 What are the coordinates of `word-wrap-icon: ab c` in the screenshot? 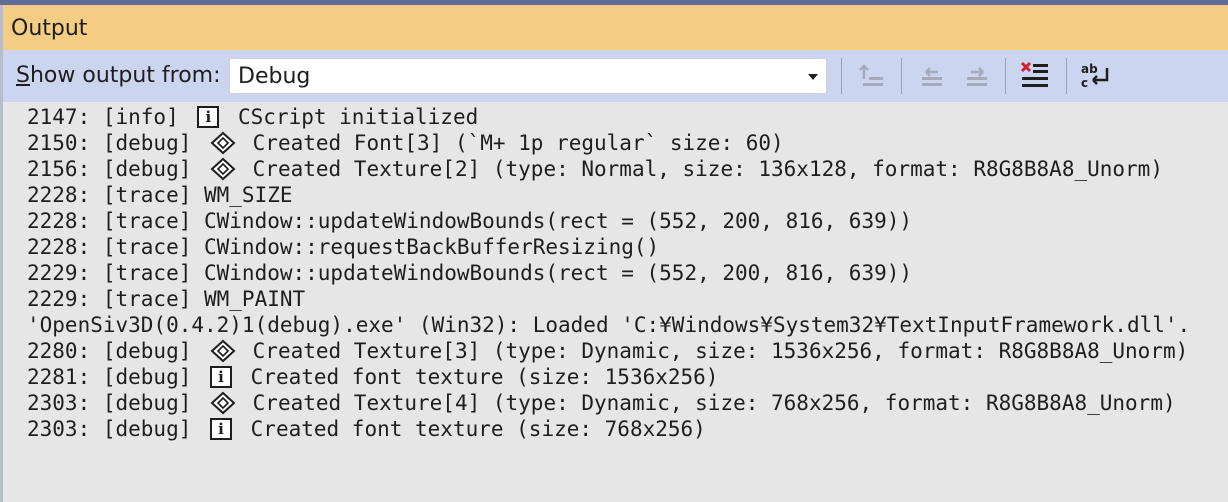 It's located at (1095, 76).